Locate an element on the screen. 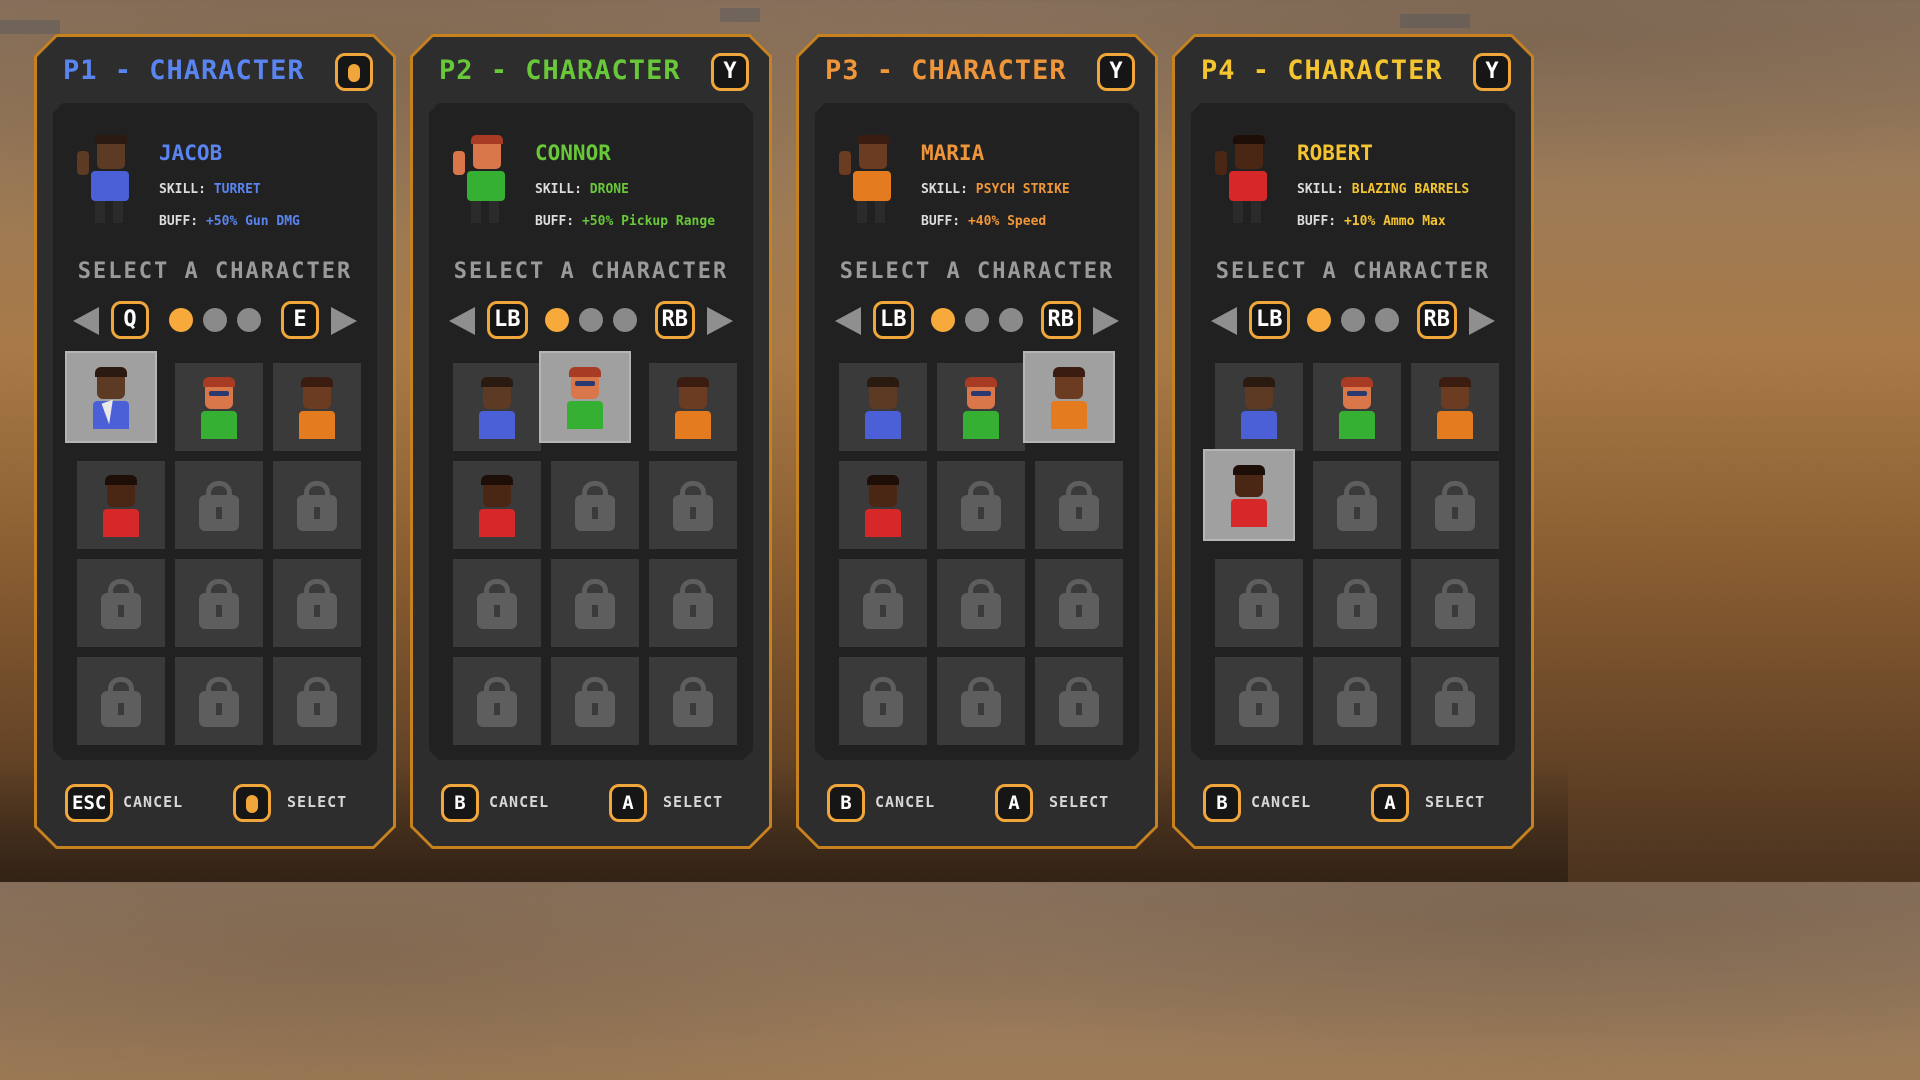 Image resolution: width=1920 pixels, height=1080 pixels. next-page-key: E is located at coordinates (300, 320).